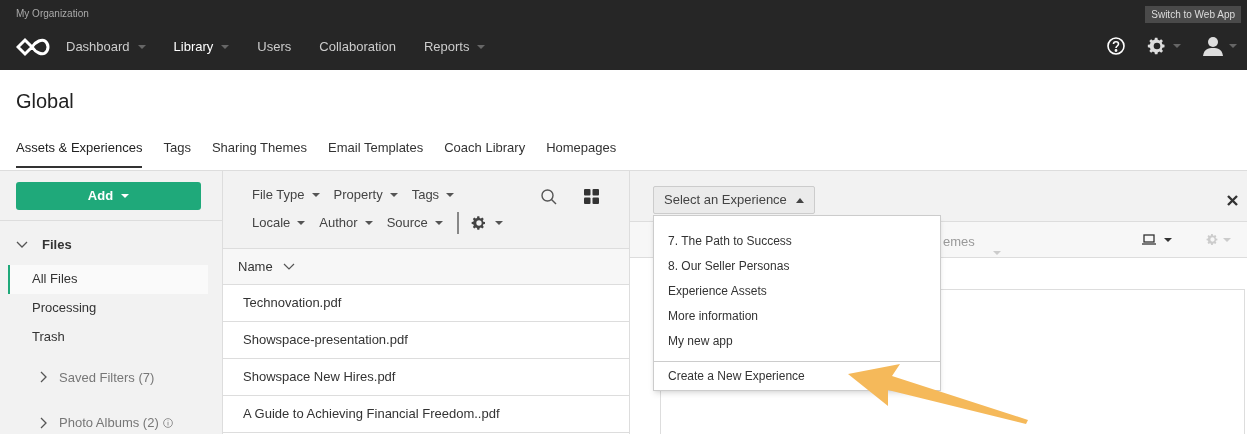  I want to click on section-label: Files, so click(57, 245).